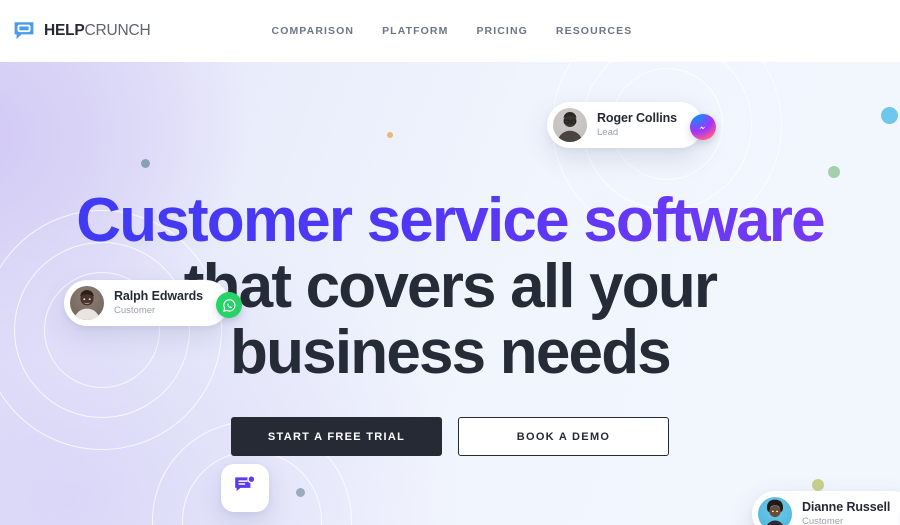  What do you see at coordinates (451, 352) in the screenshot?
I see `headline-line-3: business needs` at bounding box center [451, 352].